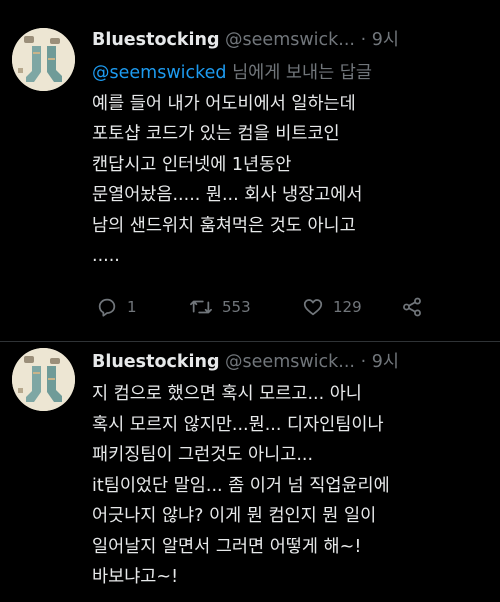 The width and height of the screenshot is (500, 602). Describe the element at coordinates (132, 307) in the screenshot. I see `reply-count: 1` at that location.